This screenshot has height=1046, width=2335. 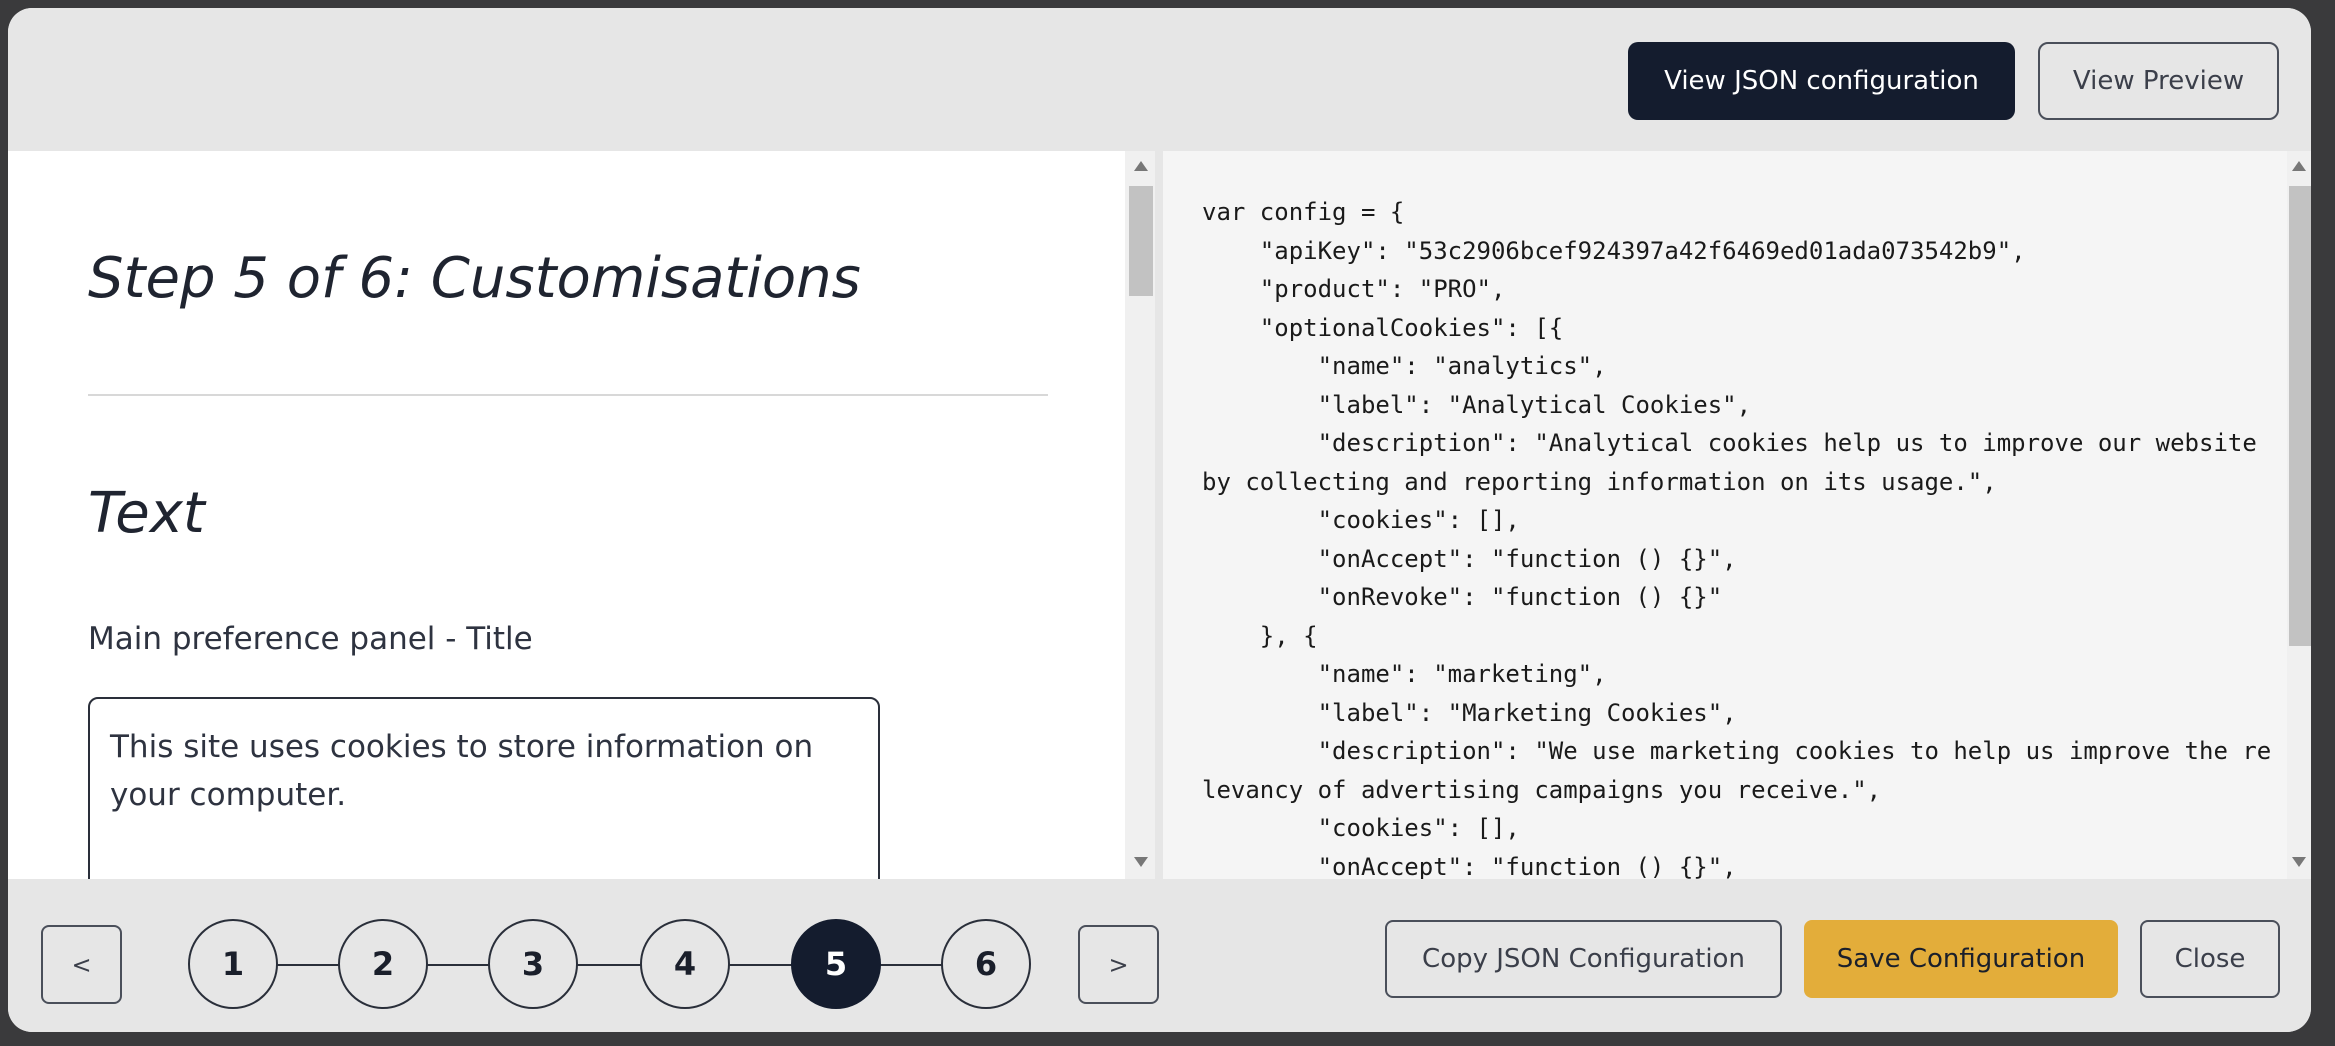 What do you see at coordinates (2158, 81) in the screenshot?
I see `view-preview-button: View Preview` at bounding box center [2158, 81].